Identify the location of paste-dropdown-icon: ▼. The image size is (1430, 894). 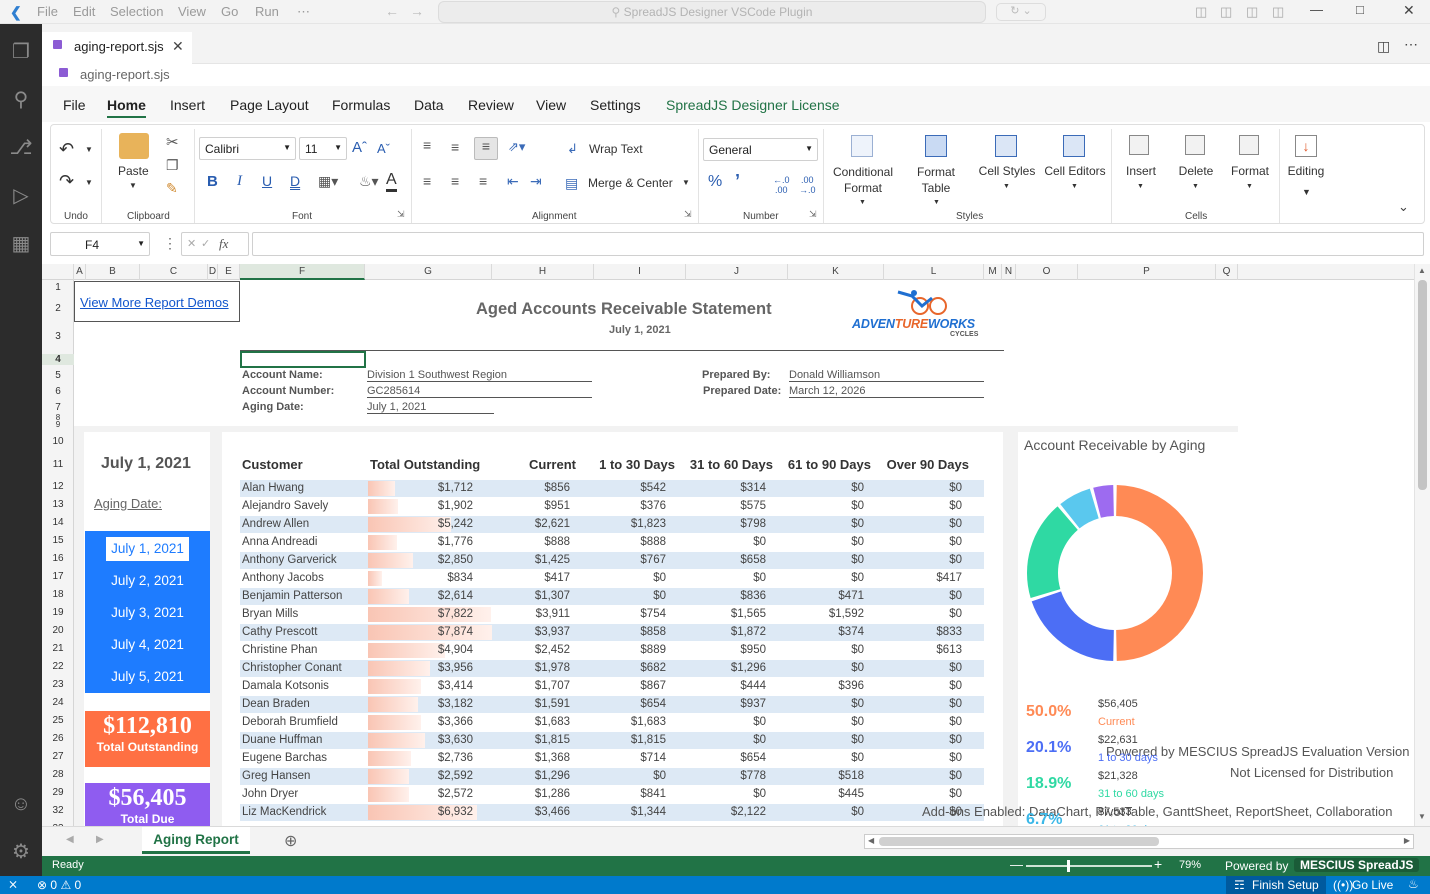
(133, 185).